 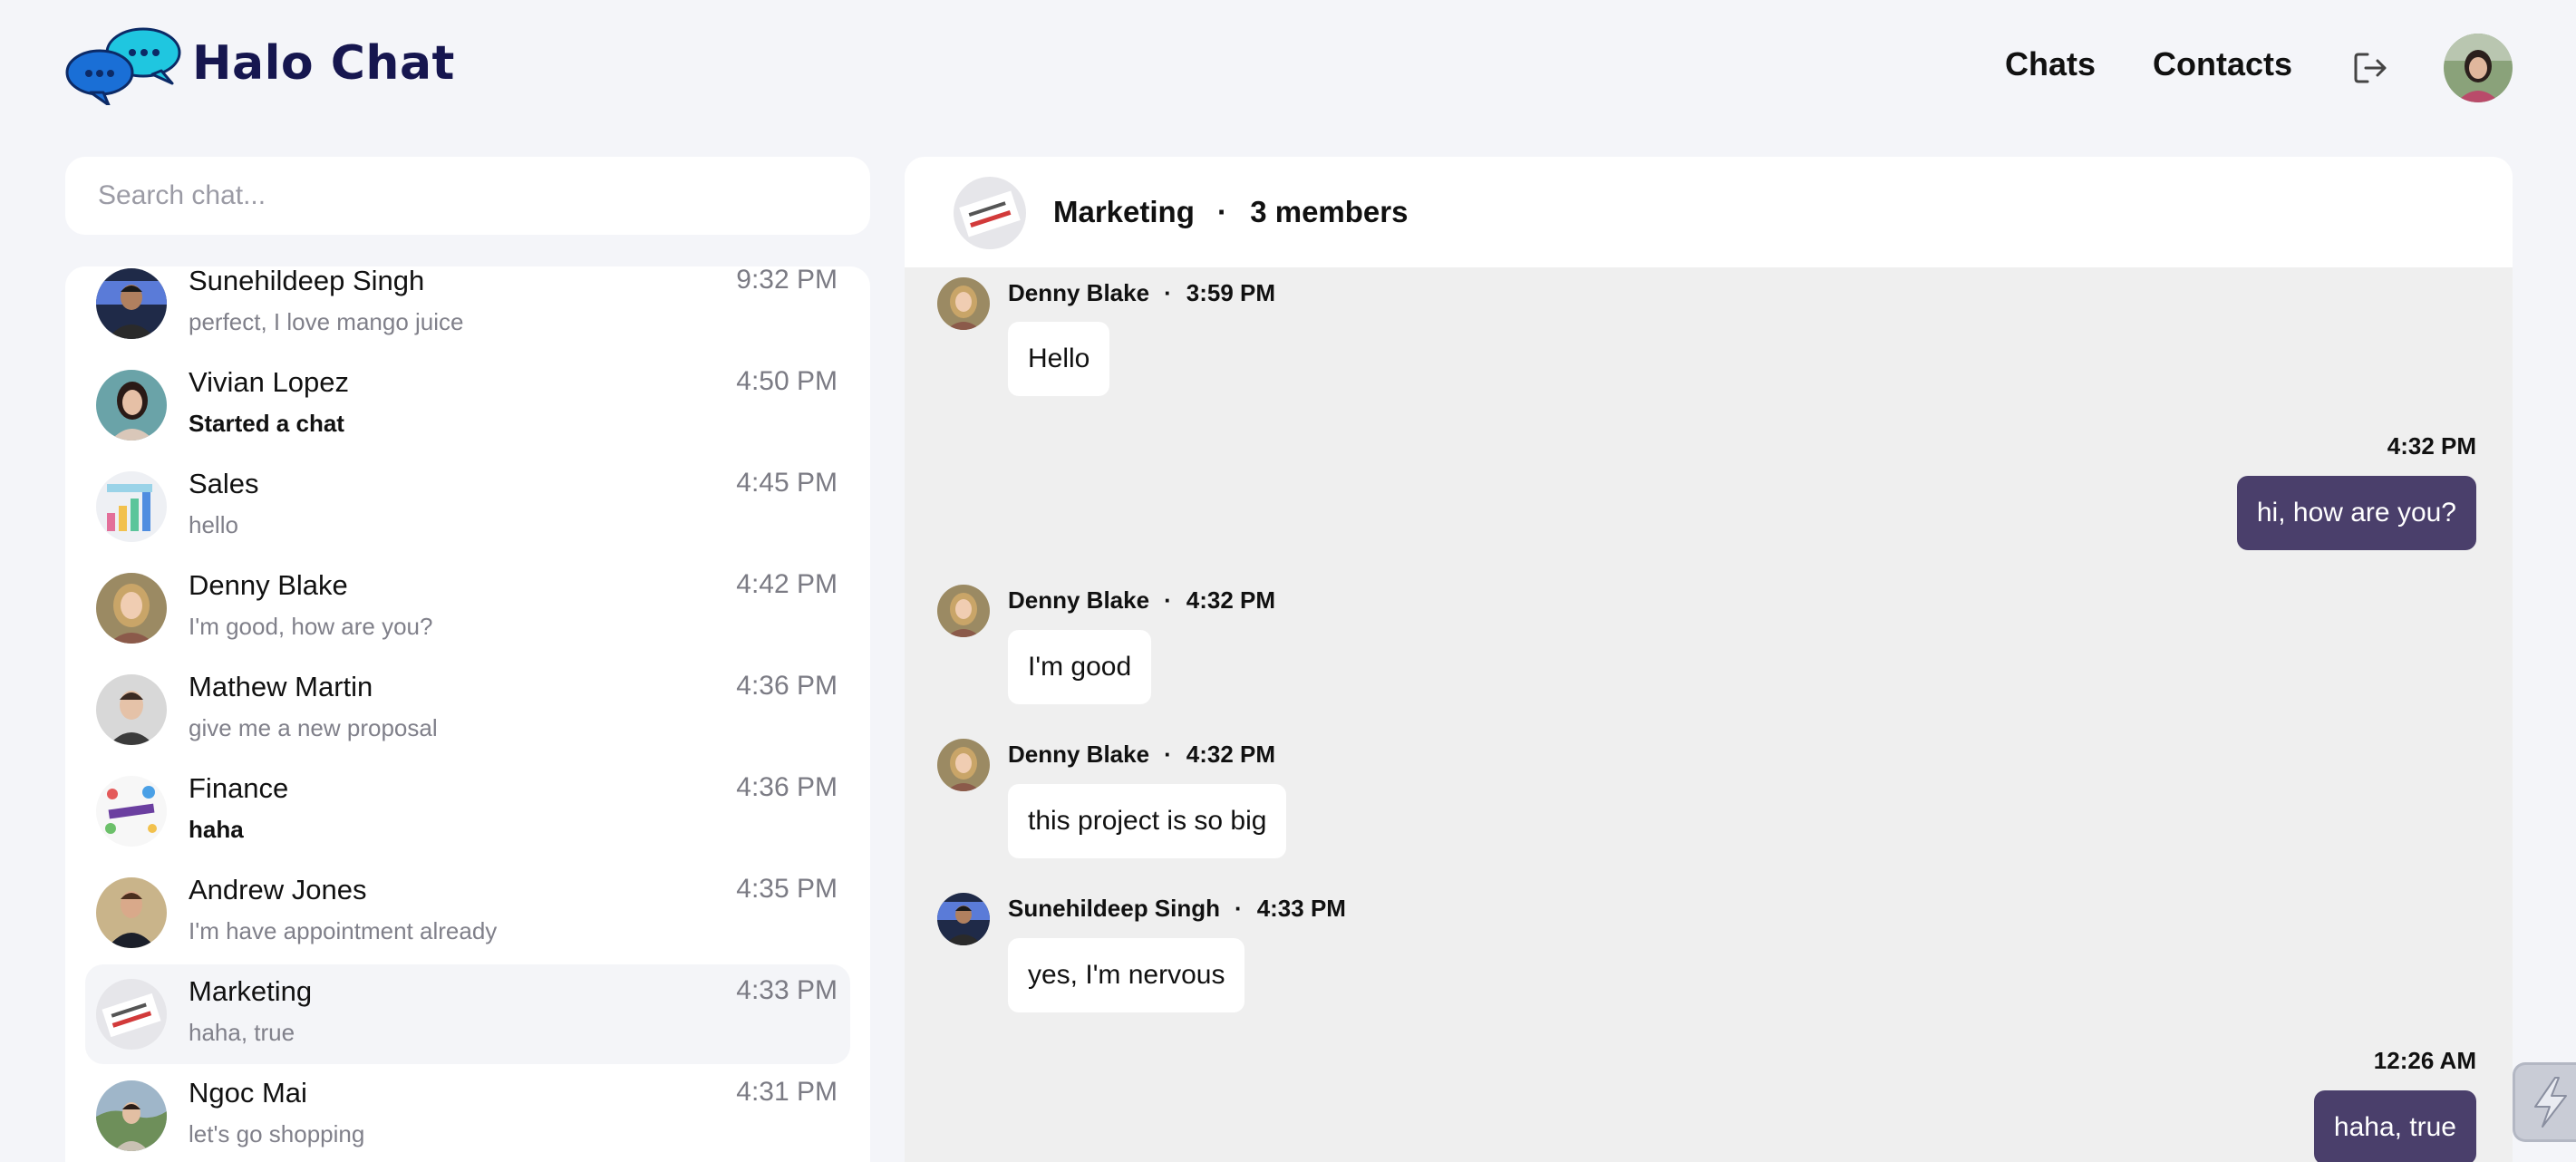 What do you see at coordinates (1080, 667) in the screenshot?
I see `incoming-message-bubble: I'm good` at bounding box center [1080, 667].